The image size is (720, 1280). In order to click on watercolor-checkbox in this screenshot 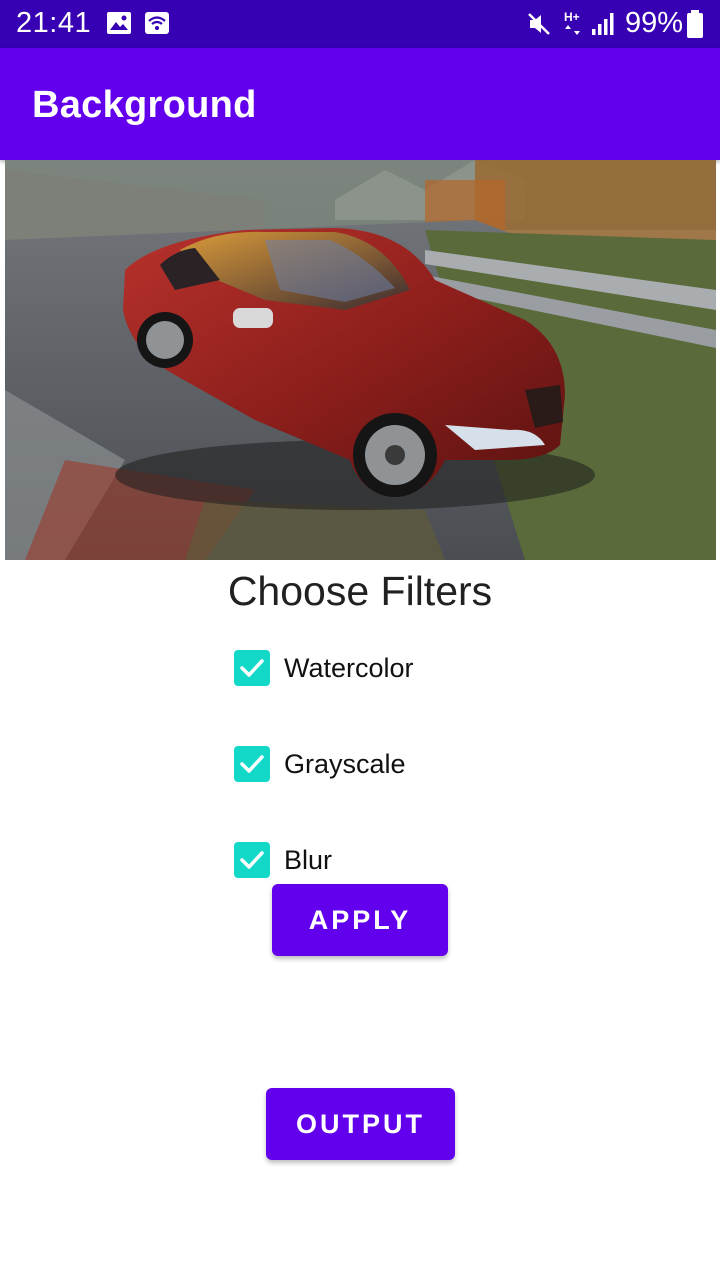, I will do `click(252, 668)`.